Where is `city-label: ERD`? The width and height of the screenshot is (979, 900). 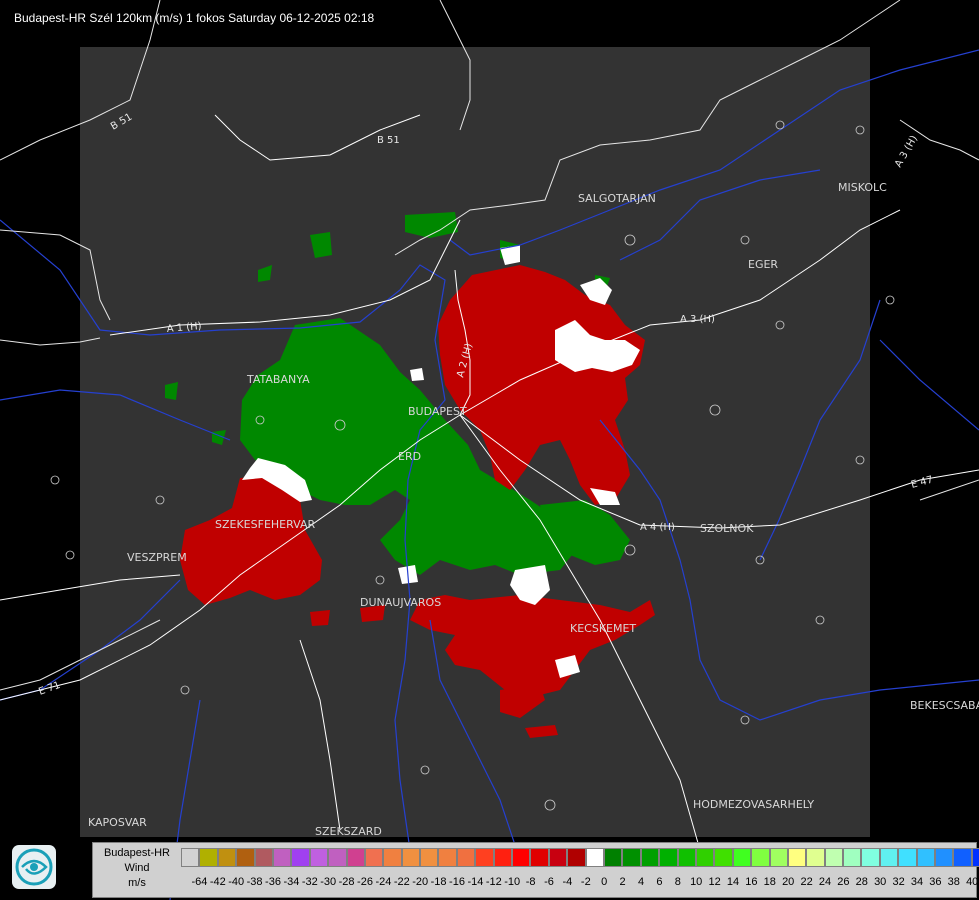
city-label: ERD is located at coordinates (409, 456).